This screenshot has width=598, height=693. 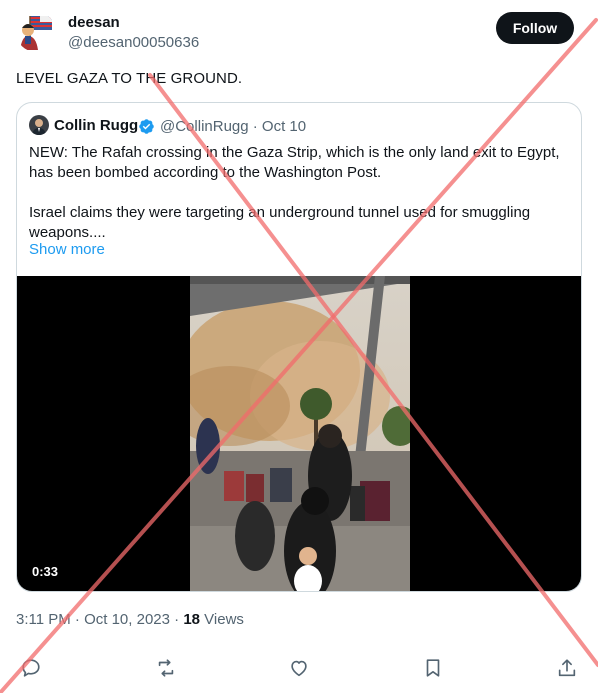 What do you see at coordinates (45, 571) in the screenshot?
I see `video-duration: 0:33` at bounding box center [45, 571].